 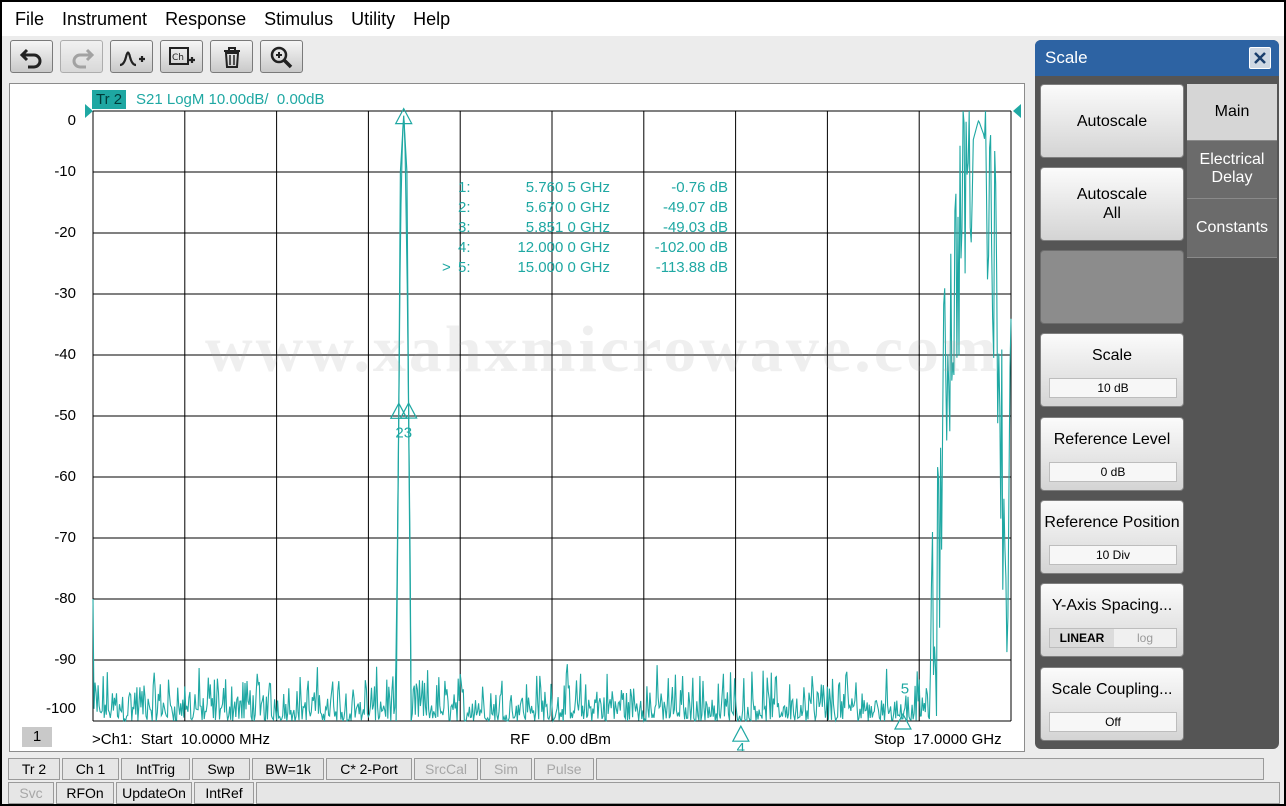 I want to click on undo-button, so click(x=31, y=56).